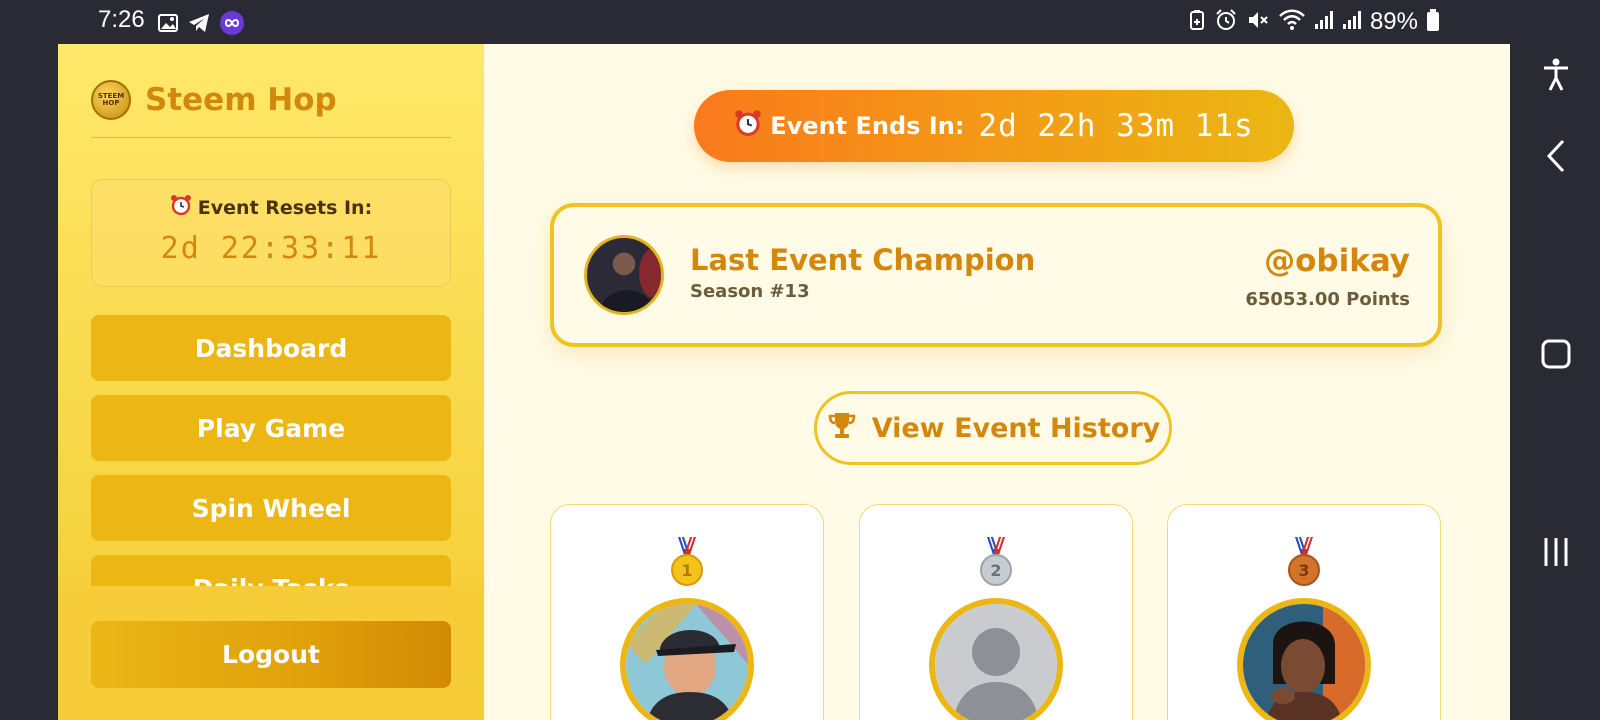 The height and width of the screenshot is (720, 1600). What do you see at coordinates (1393, 21) in the screenshot?
I see `battery-percent: 89%` at bounding box center [1393, 21].